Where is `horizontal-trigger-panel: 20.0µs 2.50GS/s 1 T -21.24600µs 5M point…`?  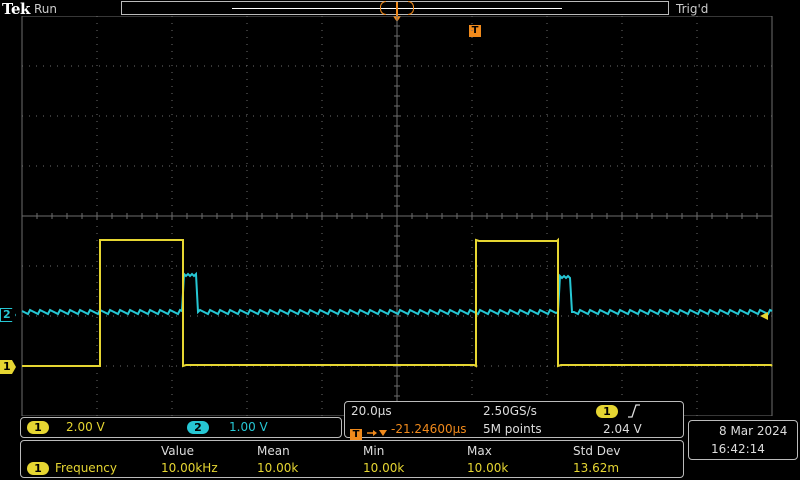 horizontal-trigger-panel: 20.0µs 2.50GS/s 1 T -21.24600µs 5M point… is located at coordinates (514, 421).